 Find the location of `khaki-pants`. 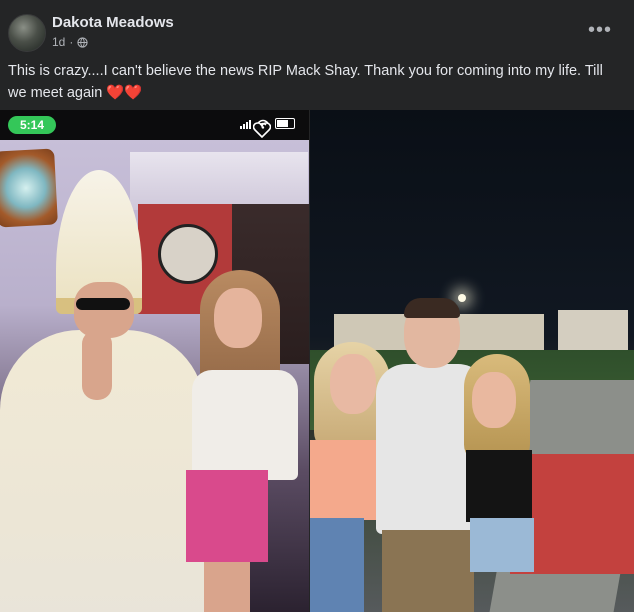

khaki-pants is located at coordinates (428, 571).